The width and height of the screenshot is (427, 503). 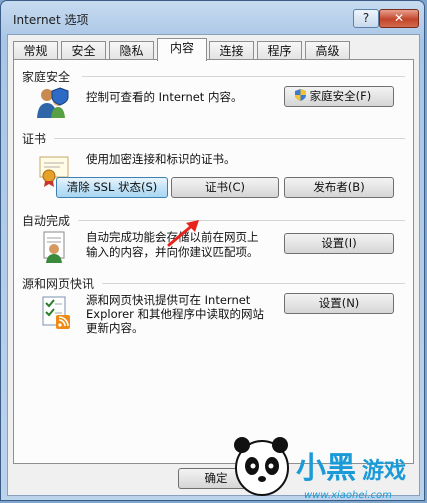 What do you see at coordinates (225, 187) in the screenshot?
I see `certificates-button: 证书(C)` at bounding box center [225, 187].